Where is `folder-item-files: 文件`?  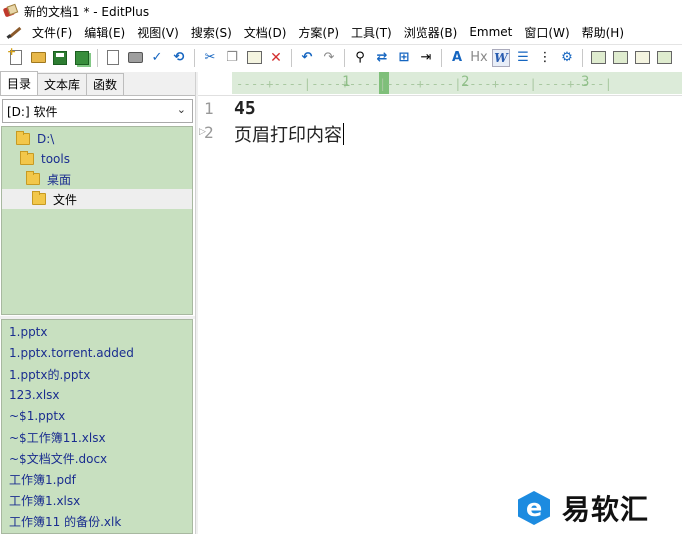 folder-item-files: 文件 is located at coordinates (97, 199).